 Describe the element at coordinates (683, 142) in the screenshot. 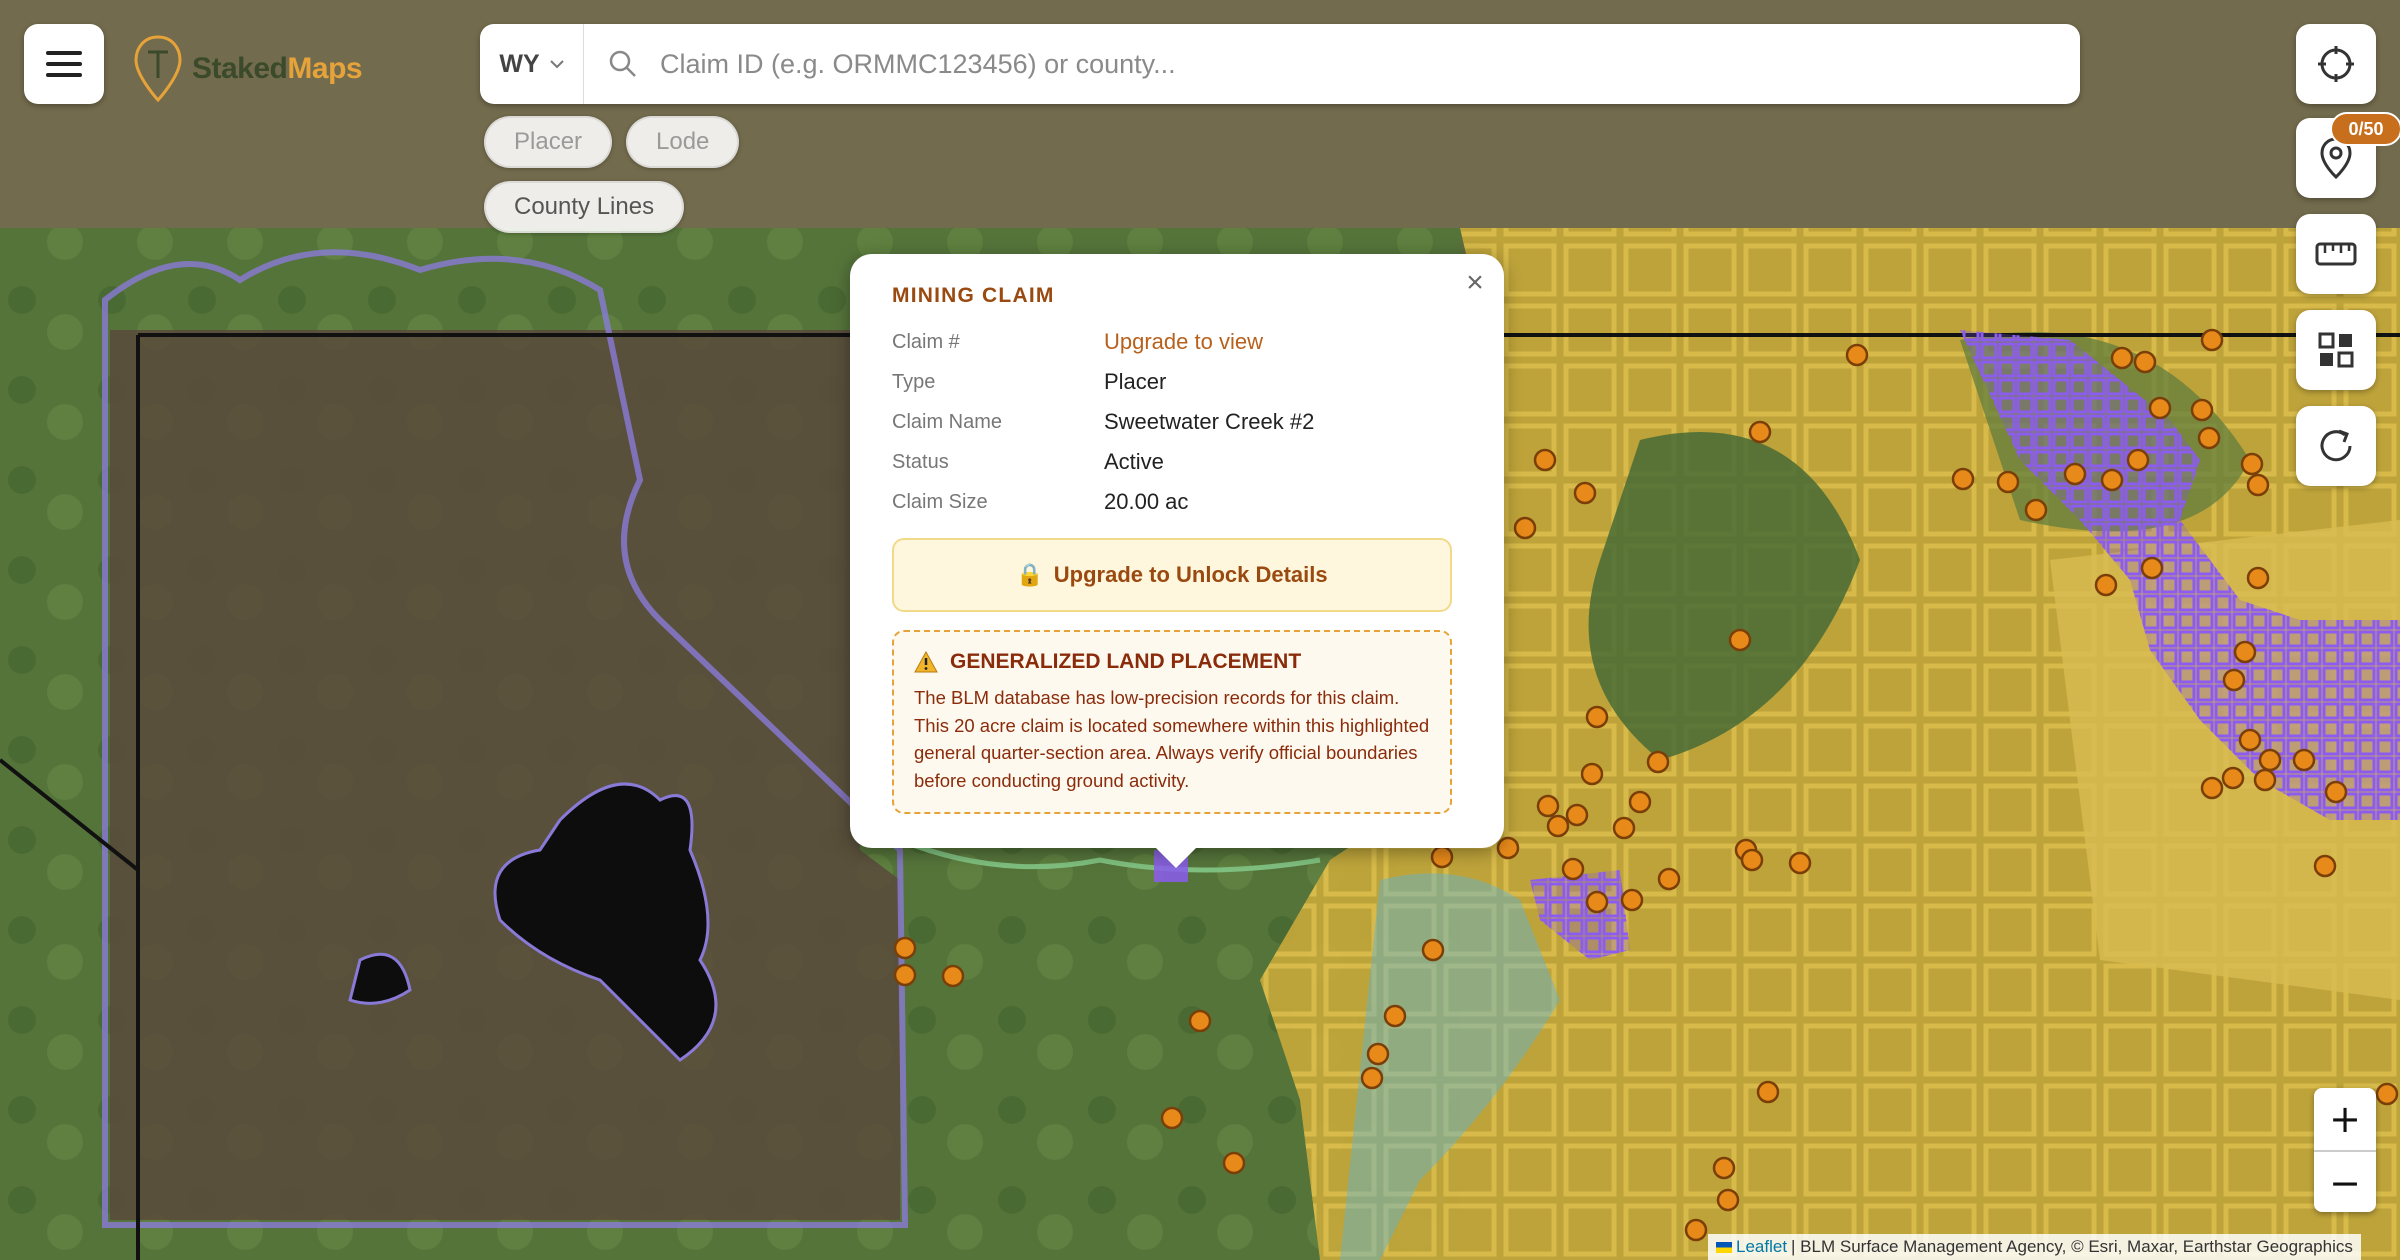

I see `filter-chip-lode: Lode` at that location.